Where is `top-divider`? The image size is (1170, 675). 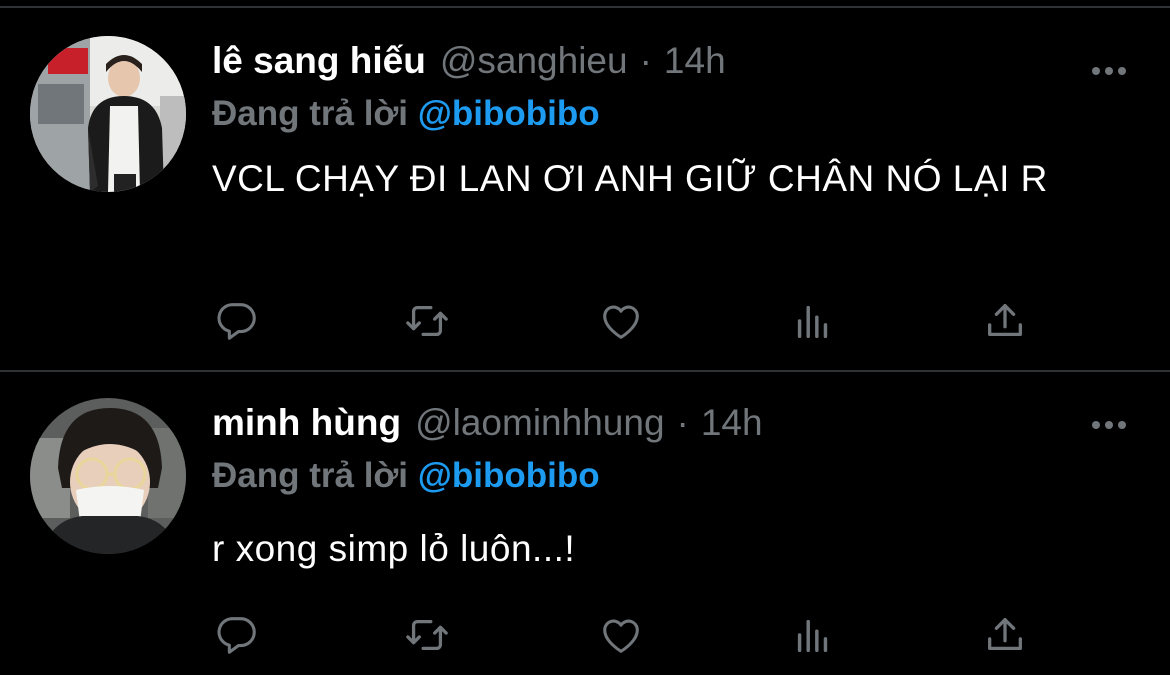
top-divider is located at coordinates (585, 4).